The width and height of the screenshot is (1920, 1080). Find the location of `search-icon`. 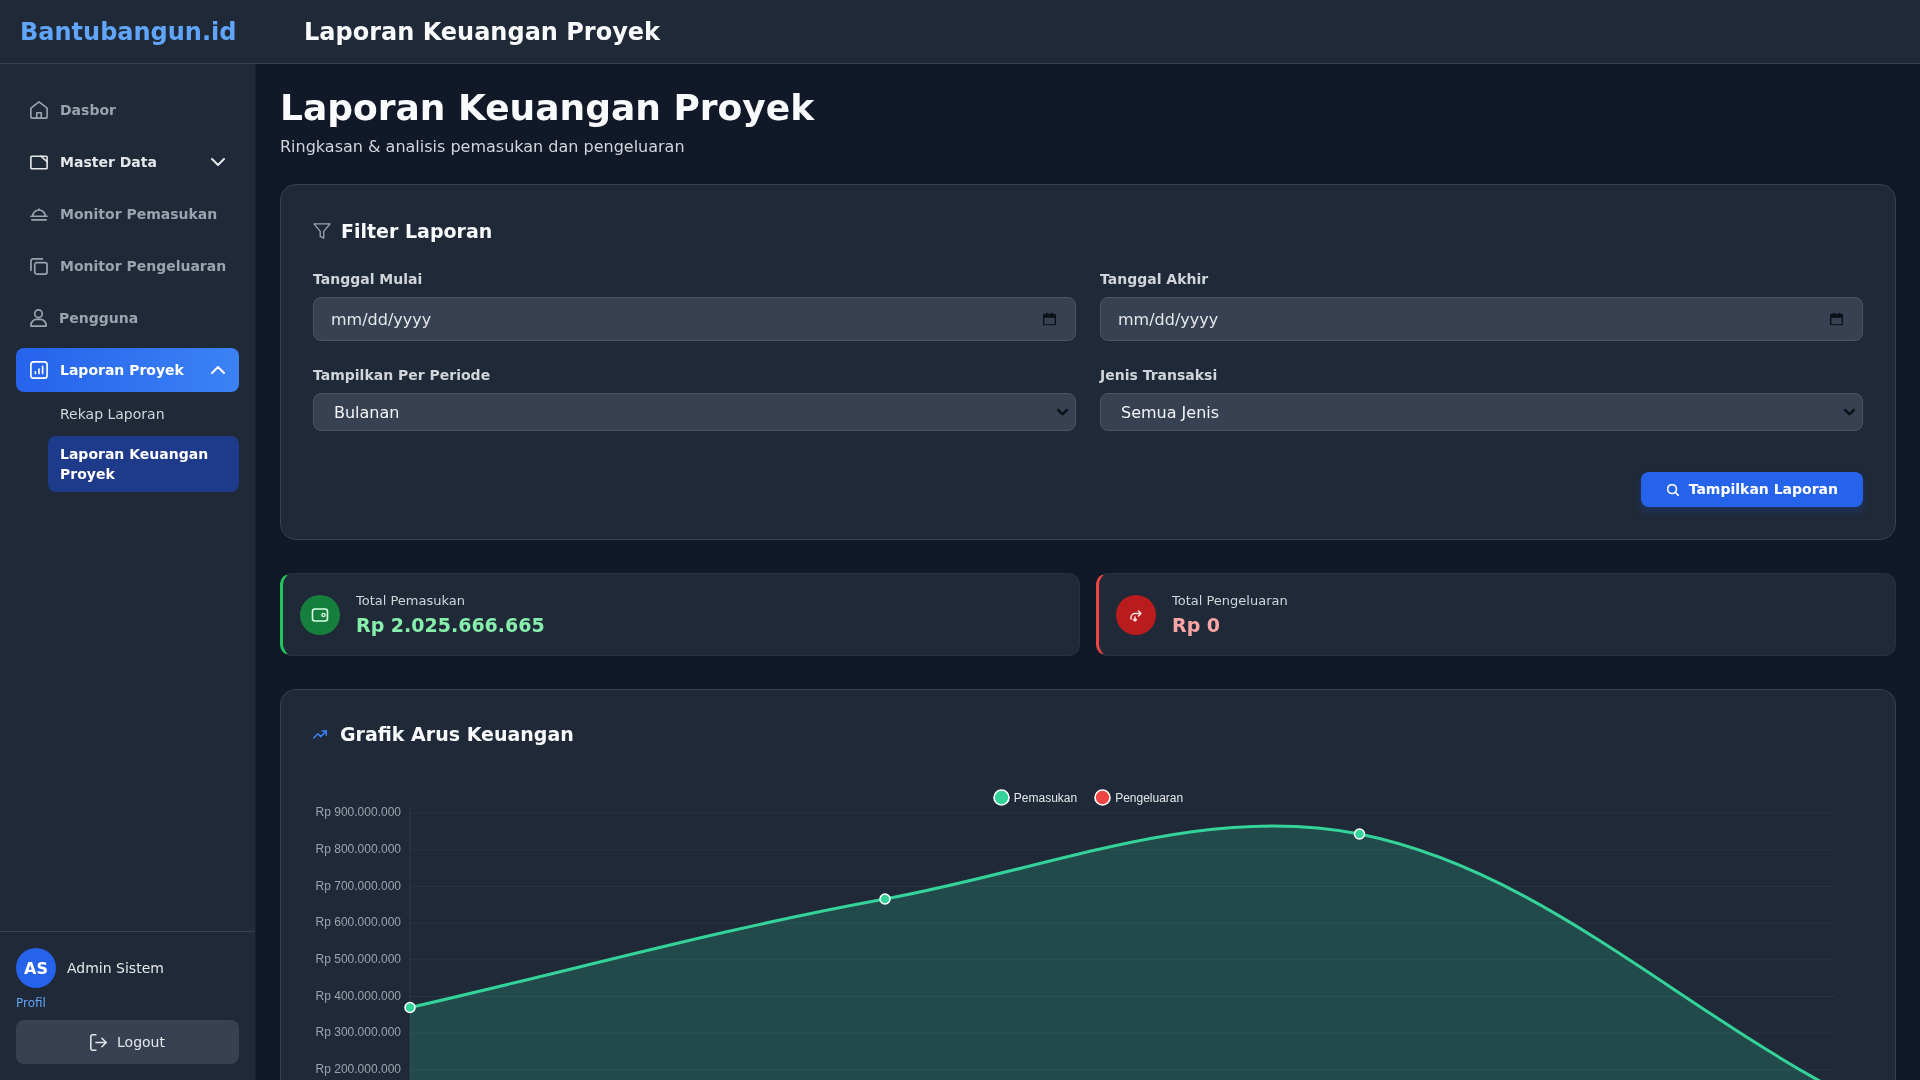

search-icon is located at coordinates (1672, 489).